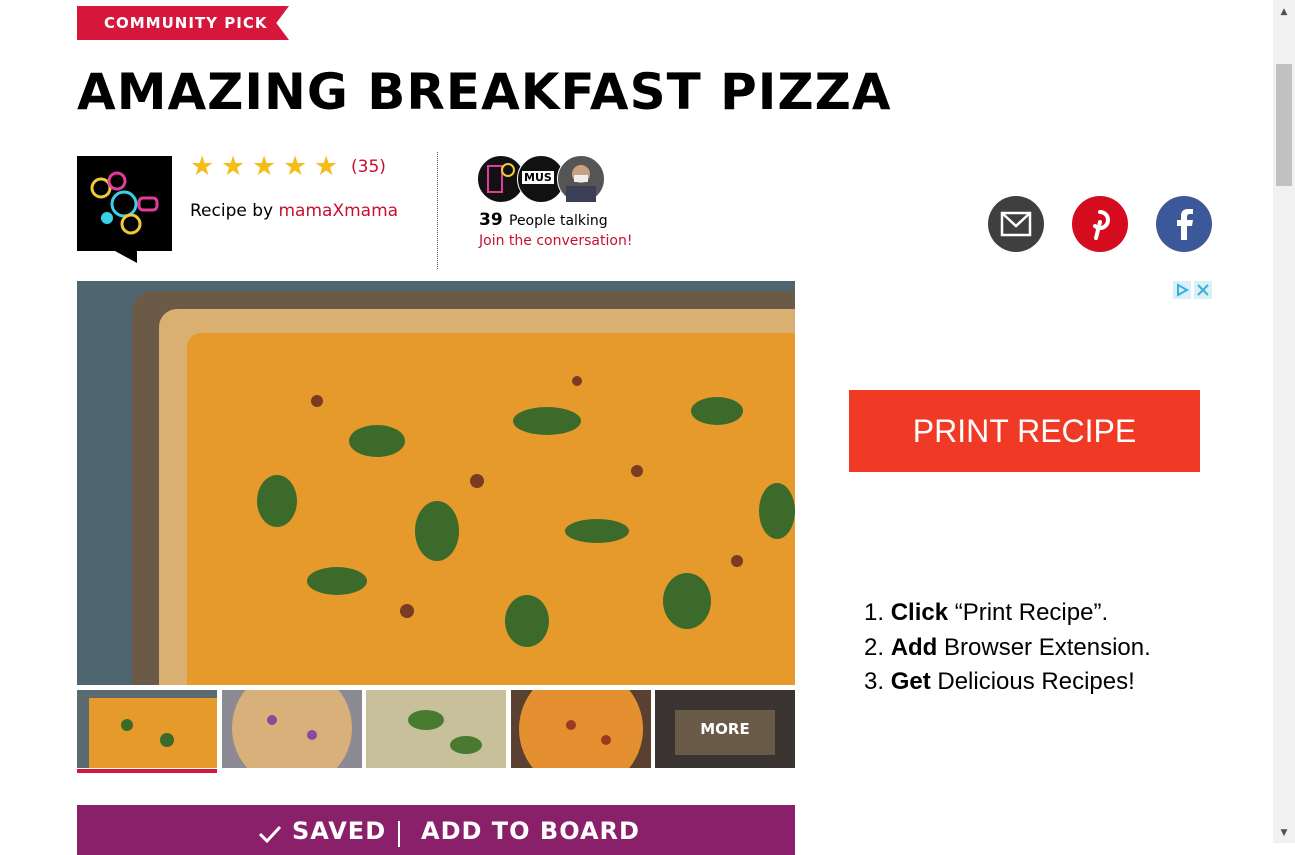 The width and height of the screenshot is (1295, 855). I want to click on envelope-icon, so click(1016, 224).